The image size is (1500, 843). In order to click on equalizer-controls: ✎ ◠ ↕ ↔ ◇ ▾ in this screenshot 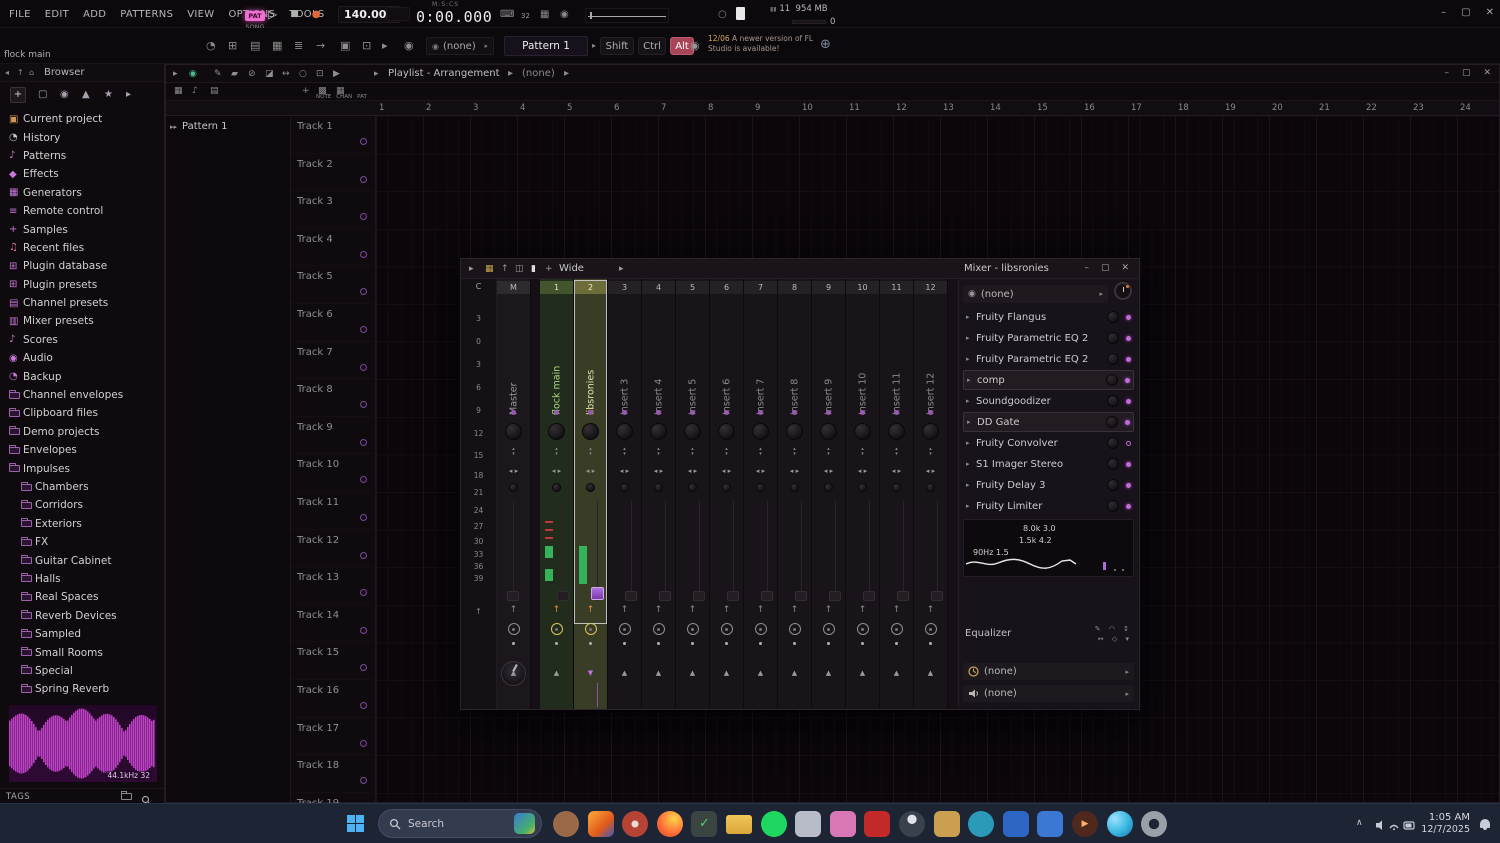, I will do `click(1113, 634)`.